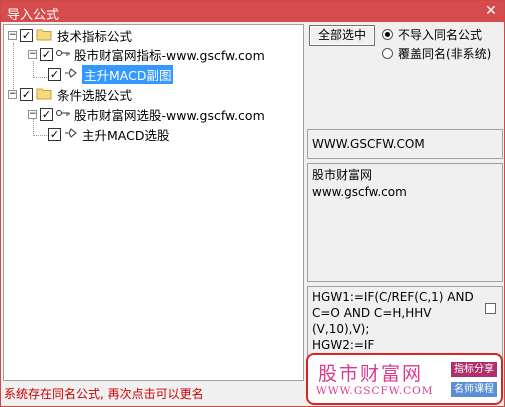  I want to click on watermark-brand: 股市财富网, so click(371, 374).